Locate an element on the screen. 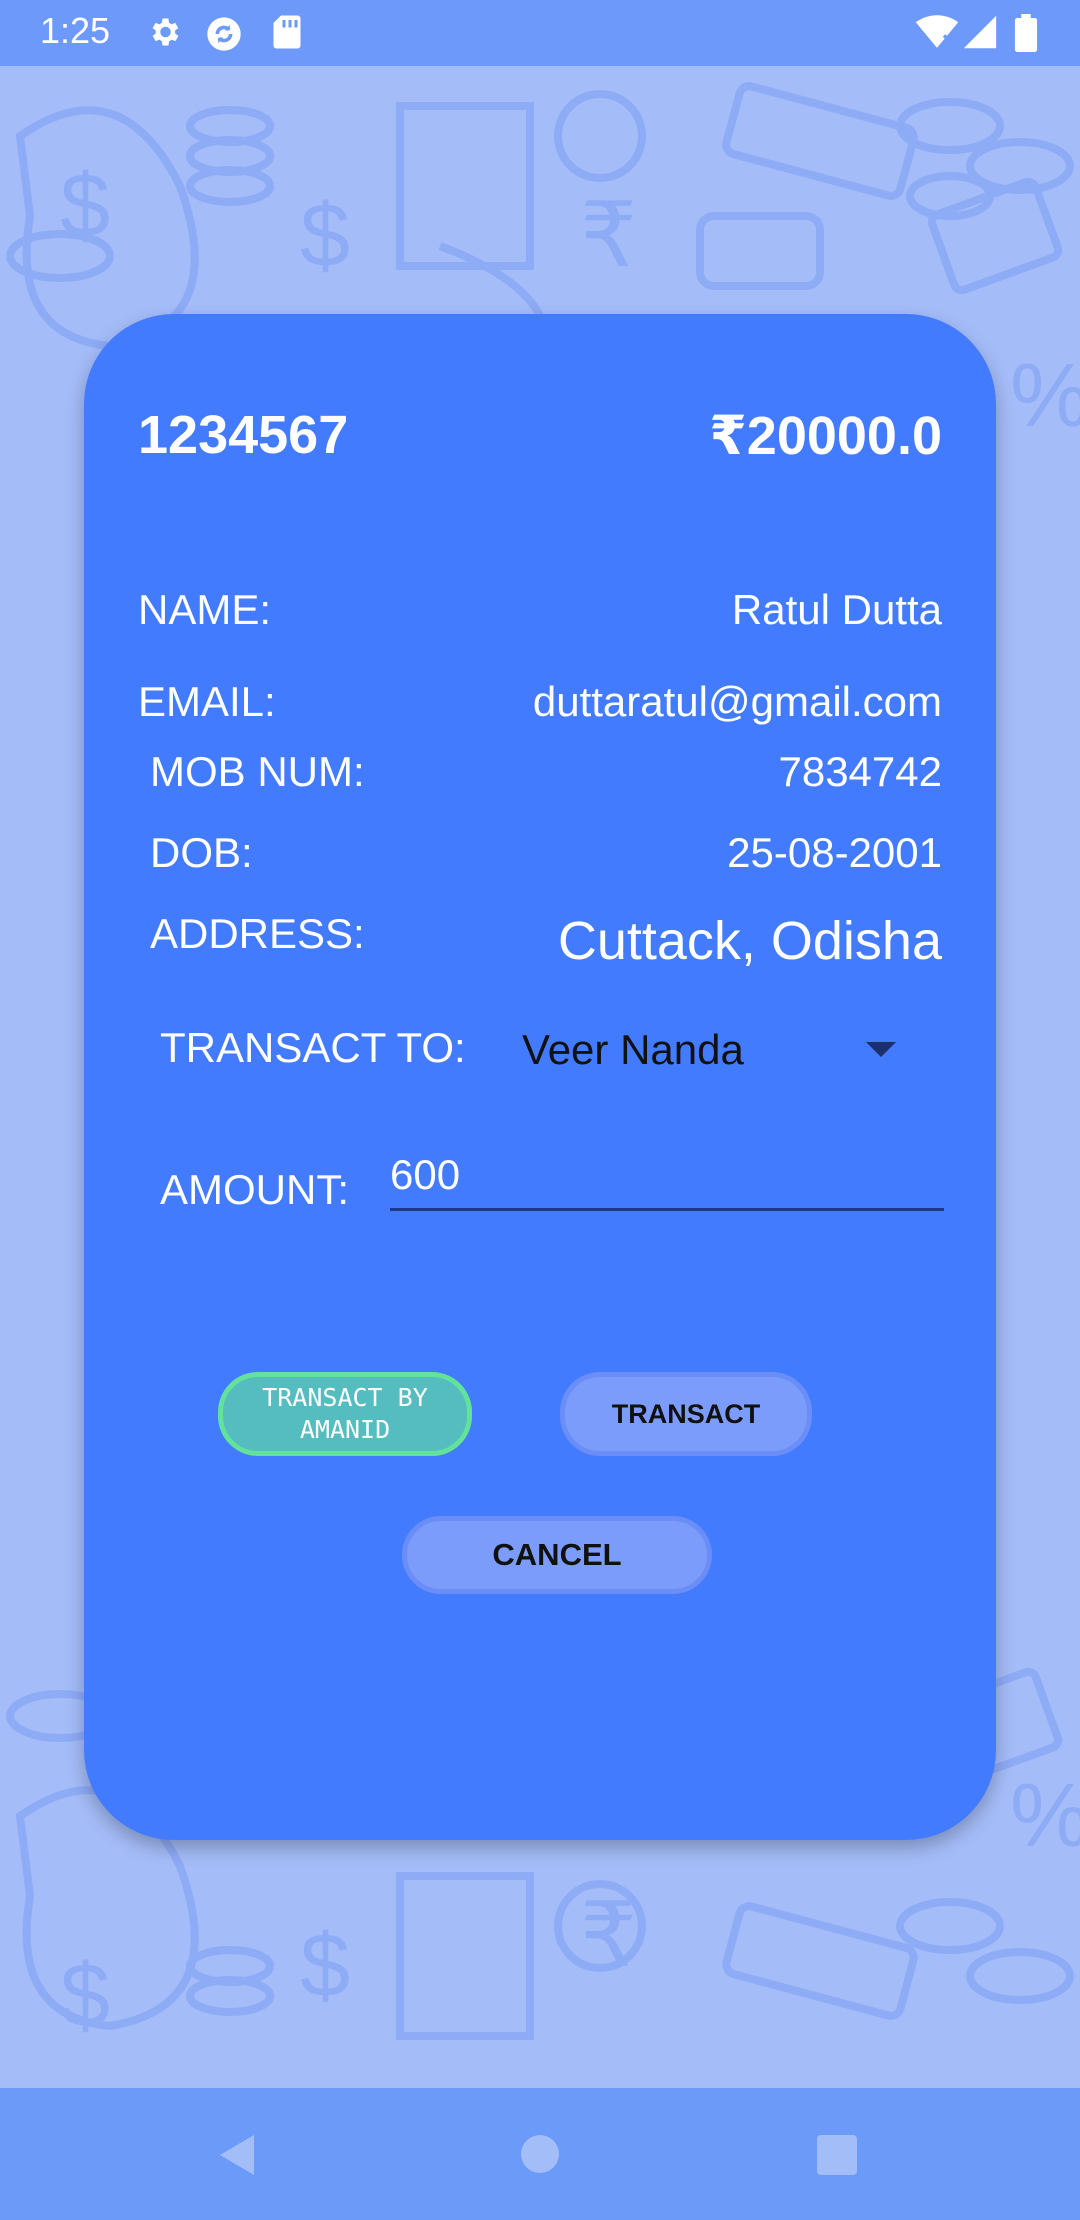  address-value: Cuttack, Odisha is located at coordinates (749, 941).